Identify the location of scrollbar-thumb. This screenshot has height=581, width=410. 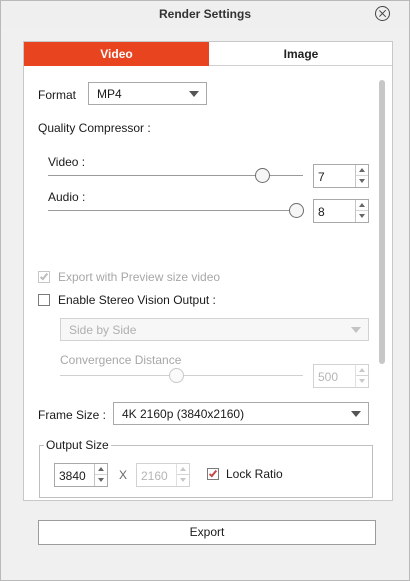
(382, 222).